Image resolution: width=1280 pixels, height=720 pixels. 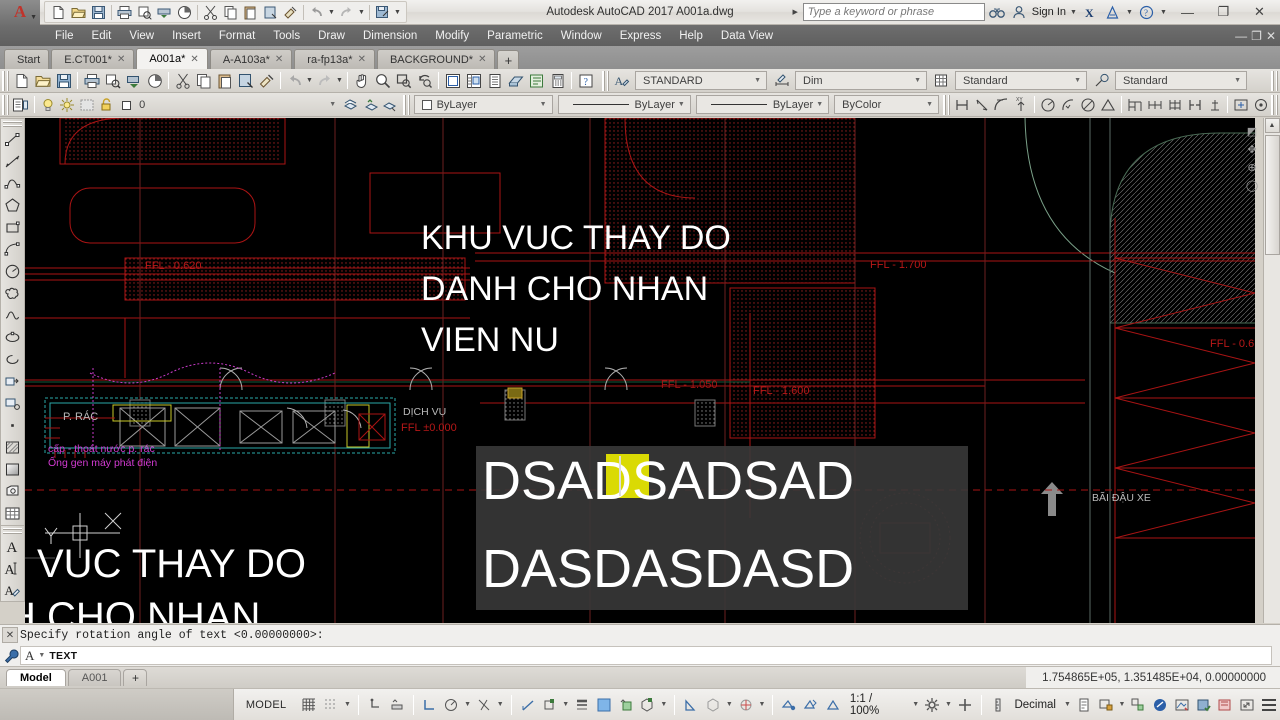 I want to click on annotation-scale-icon, so click(x=833, y=705).